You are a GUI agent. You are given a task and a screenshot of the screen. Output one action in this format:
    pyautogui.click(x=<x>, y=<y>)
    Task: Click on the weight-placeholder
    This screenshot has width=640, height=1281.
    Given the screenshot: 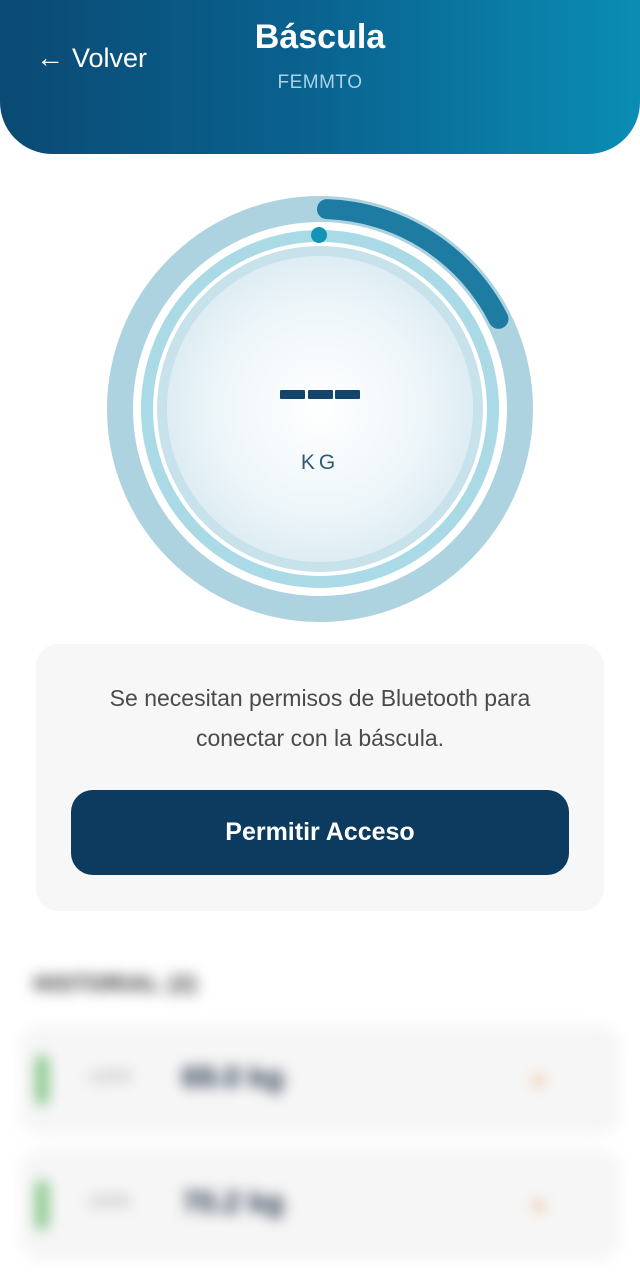 What is the action you would take?
    pyautogui.click(x=320, y=394)
    